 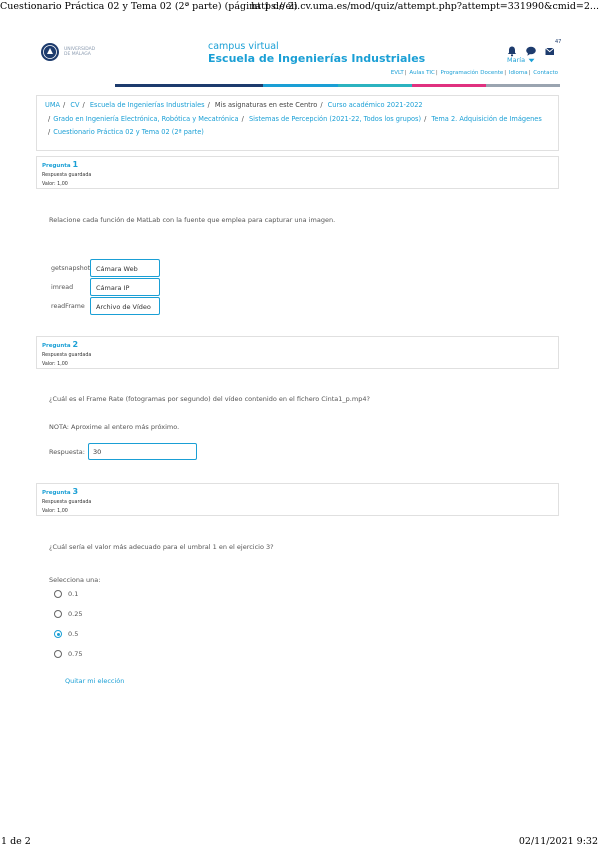 I want to click on clear-choice-link: Quitar mi elección, so click(x=94, y=681).